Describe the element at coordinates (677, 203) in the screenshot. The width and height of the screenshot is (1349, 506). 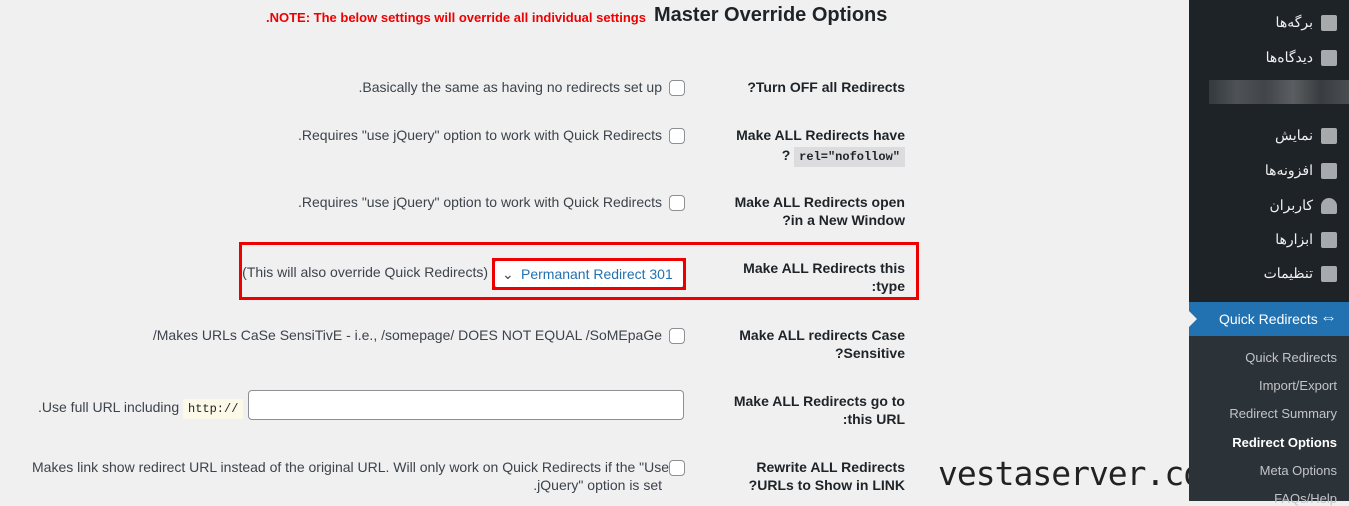
I see `new-window-checkbox` at that location.